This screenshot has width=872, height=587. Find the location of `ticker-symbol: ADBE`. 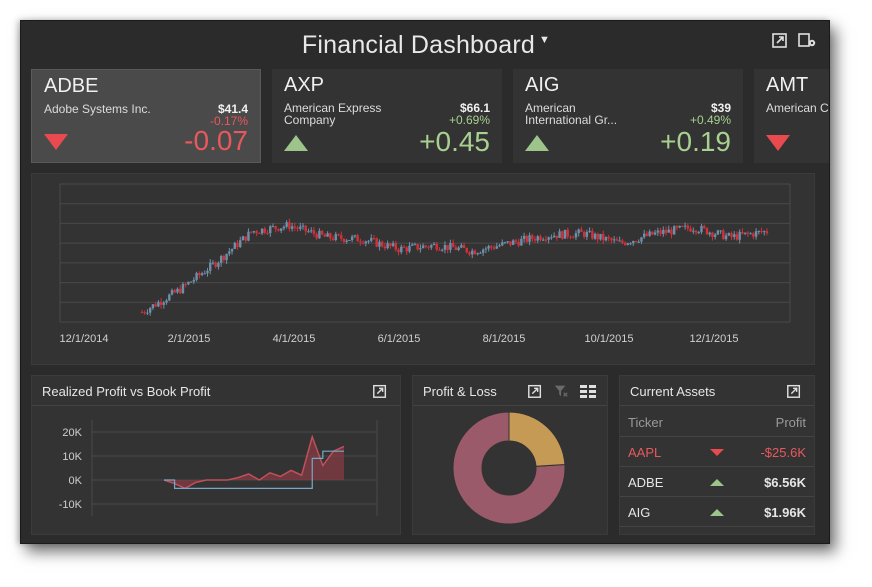

ticker-symbol: ADBE is located at coordinates (71, 86).